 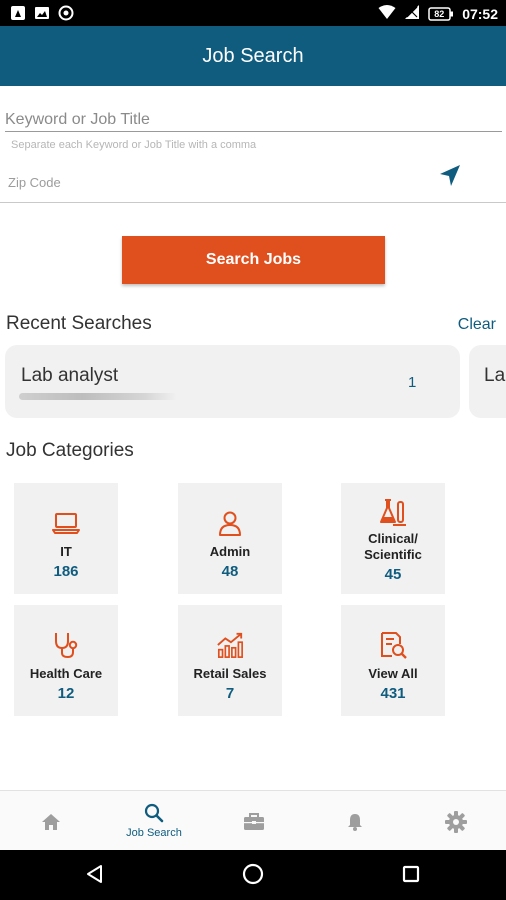 What do you see at coordinates (66, 538) in the screenshot?
I see `category-tile-it: IT 186` at bounding box center [66, 538].